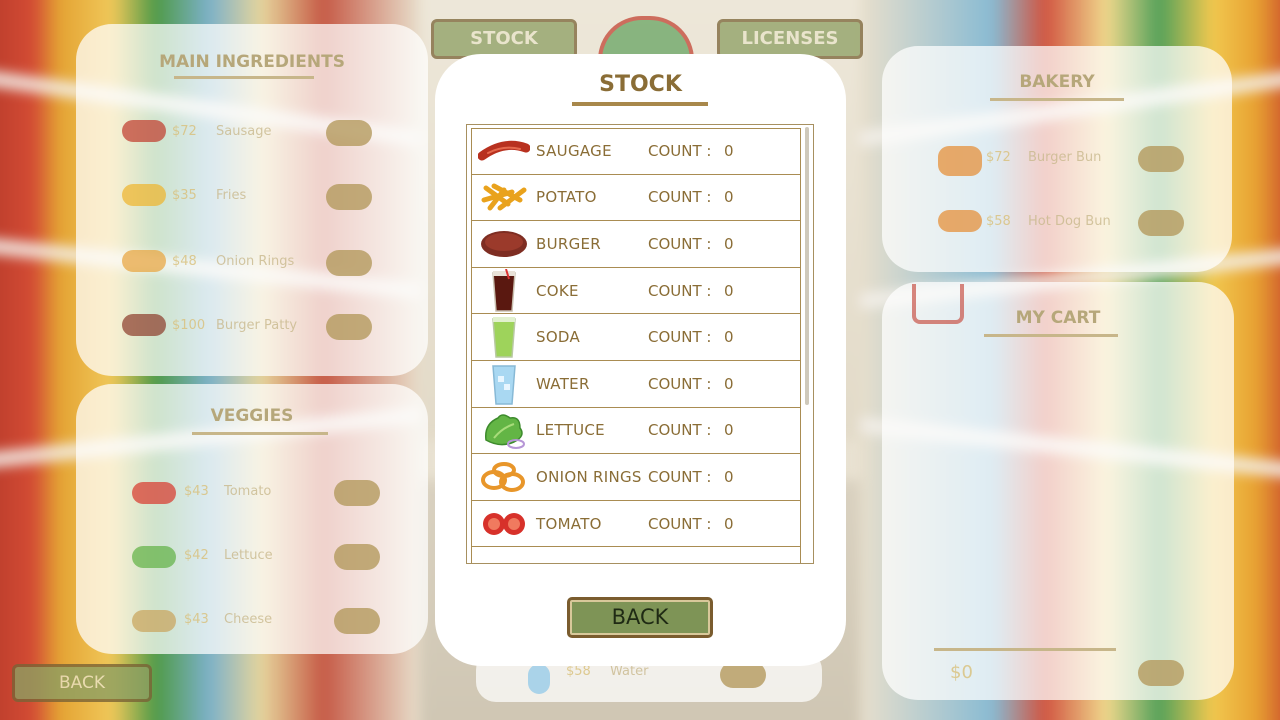  I want to click on stock-tab-button: STOCK, so click(504, 39).